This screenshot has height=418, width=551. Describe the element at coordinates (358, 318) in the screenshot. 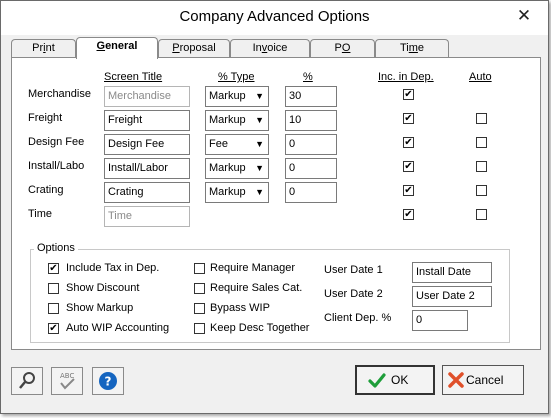

I see `client-dep-label: Client Dep. %` at that location.